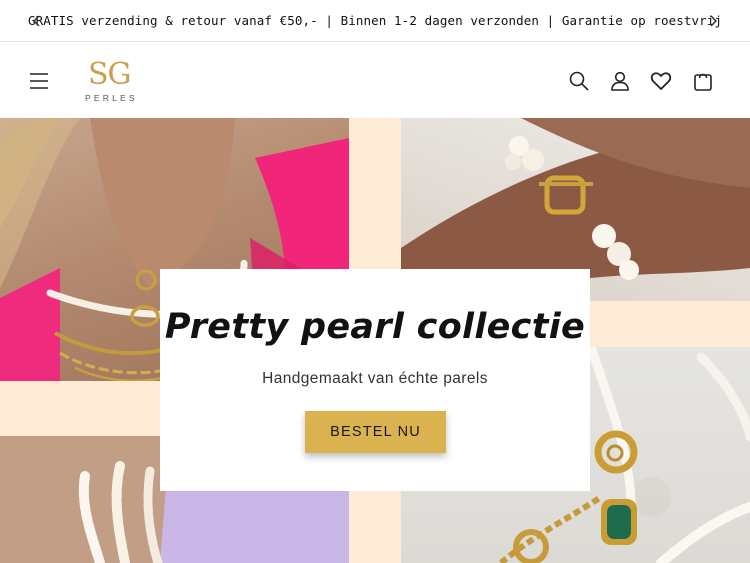 The height and width of the screenshot is (563, 750). I want to click on wishlist-heart-icon, so click(661, 81).